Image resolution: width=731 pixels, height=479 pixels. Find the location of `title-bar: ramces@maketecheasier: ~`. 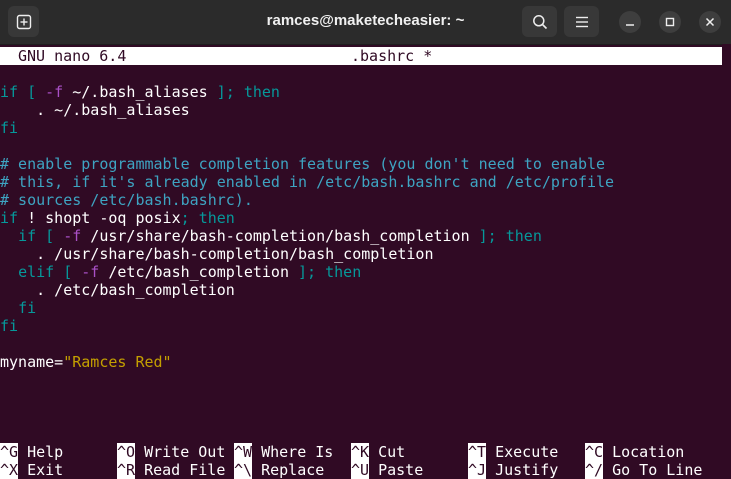

title-bar: ramces@maketecheasier: ~ is located at coordinates (365, 22).